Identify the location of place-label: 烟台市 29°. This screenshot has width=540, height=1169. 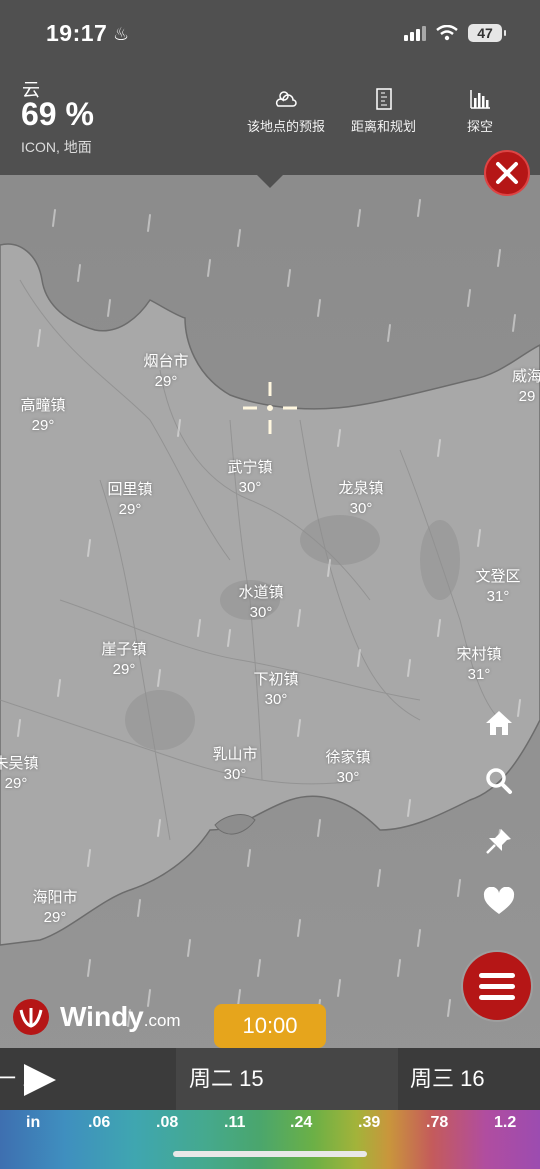
(165, 372).